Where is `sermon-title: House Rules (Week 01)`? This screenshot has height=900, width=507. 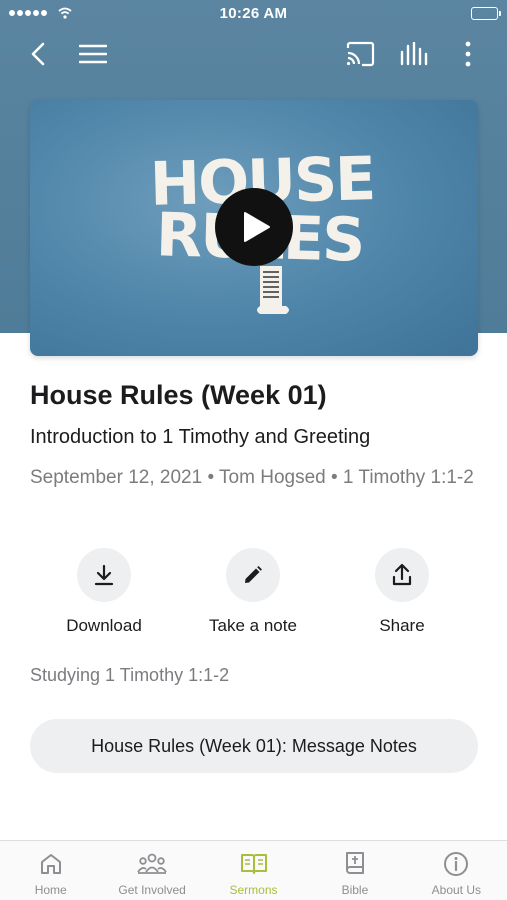
sermon-title: House Rules (Week 01) is located at coordinates (178, 395).